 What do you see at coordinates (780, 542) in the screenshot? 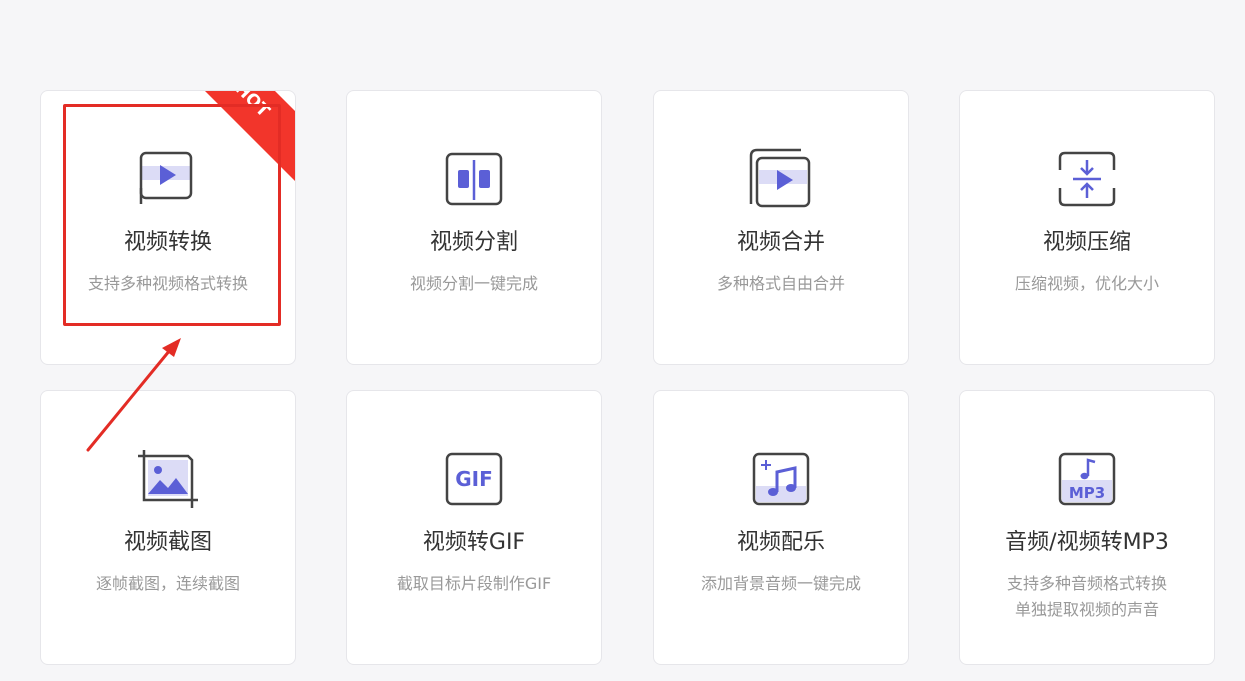
I see `card-title: 视频配乐` at bounding box center [780, 542].